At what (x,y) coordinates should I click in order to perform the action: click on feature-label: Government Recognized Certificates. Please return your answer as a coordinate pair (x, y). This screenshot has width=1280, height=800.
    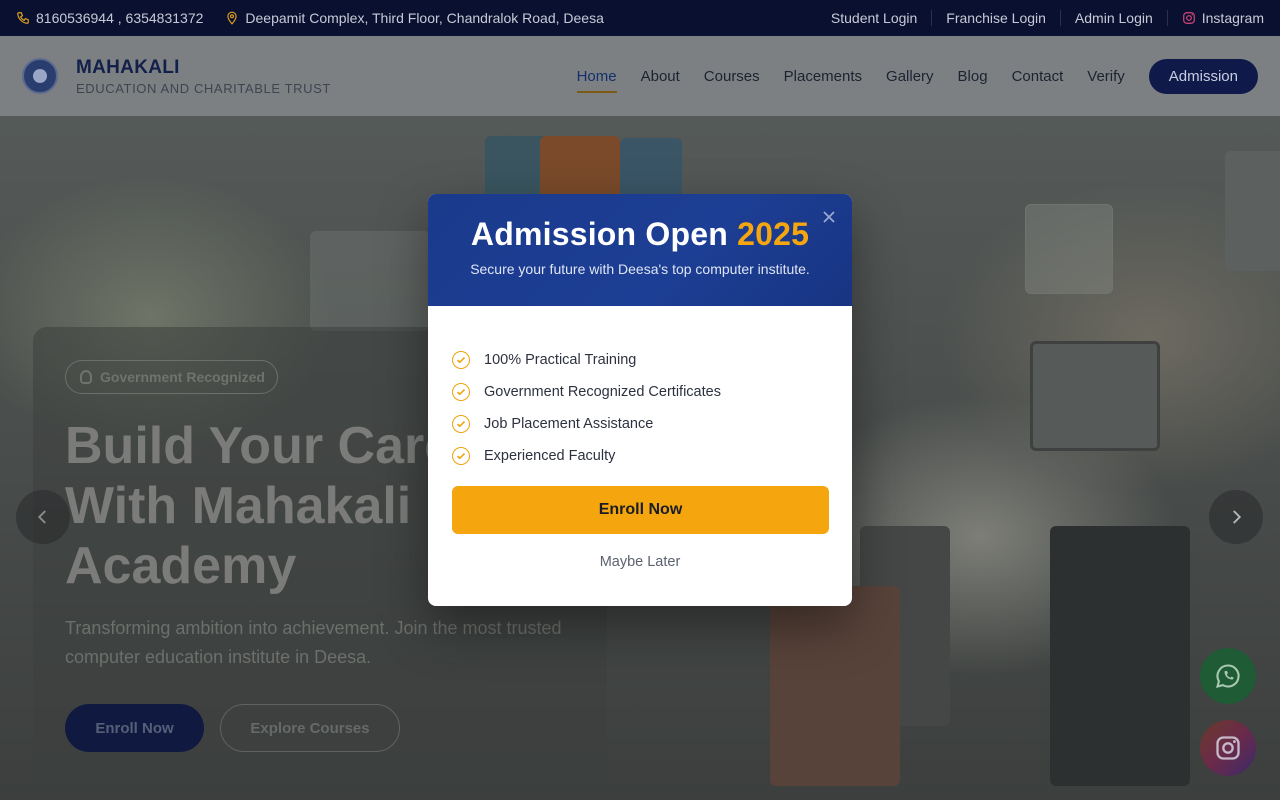
    Looking at the image, I should click on (602, 392).